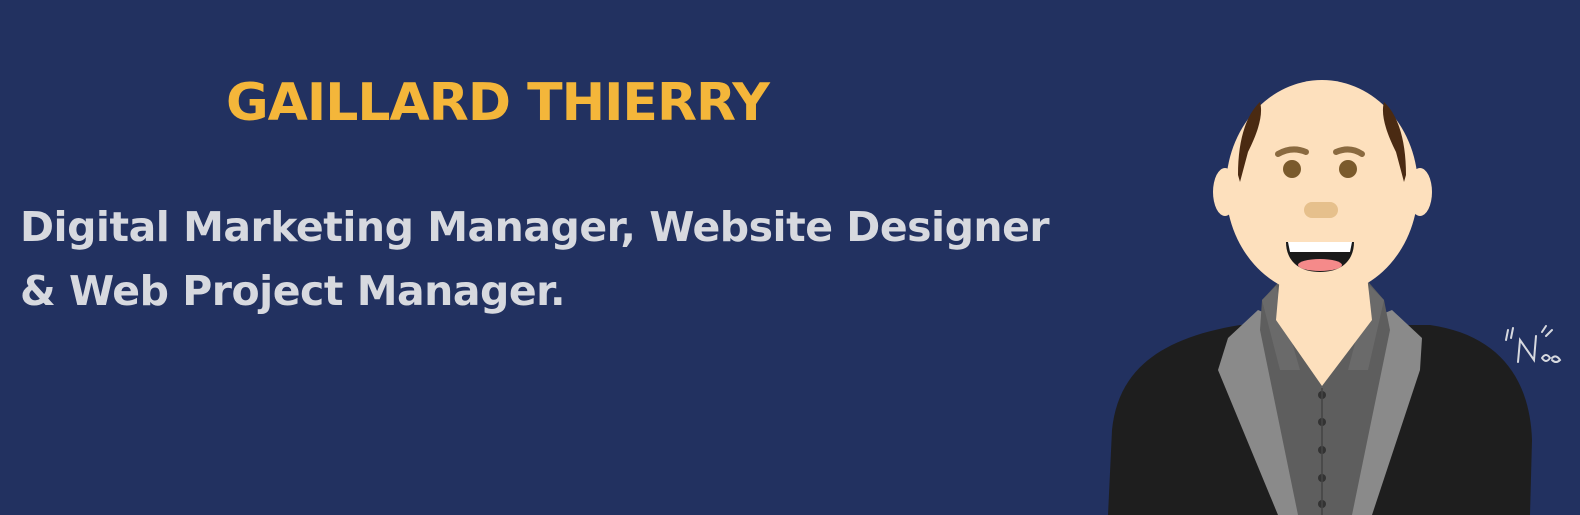  What do you see at coordinates (1292, 169) in the screenshot?
I see `eye-left` at bounding box center [1292, 169].